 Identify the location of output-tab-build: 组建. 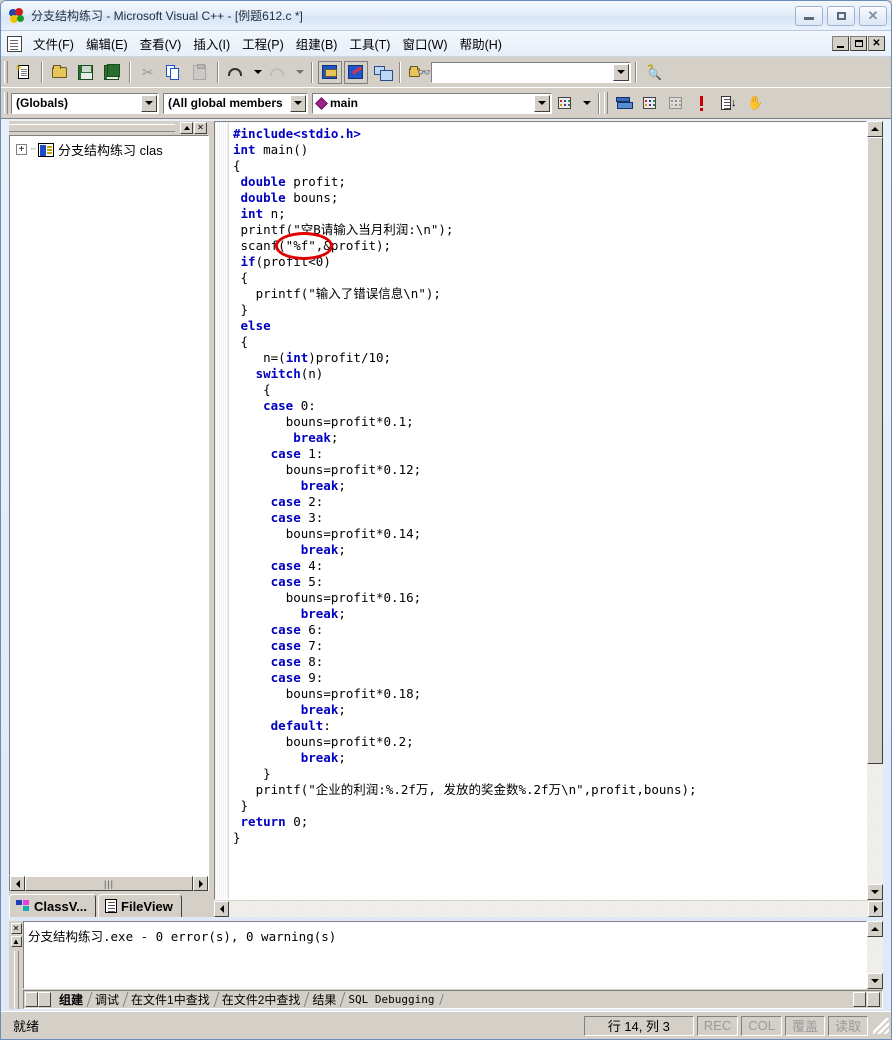
(72, 999).